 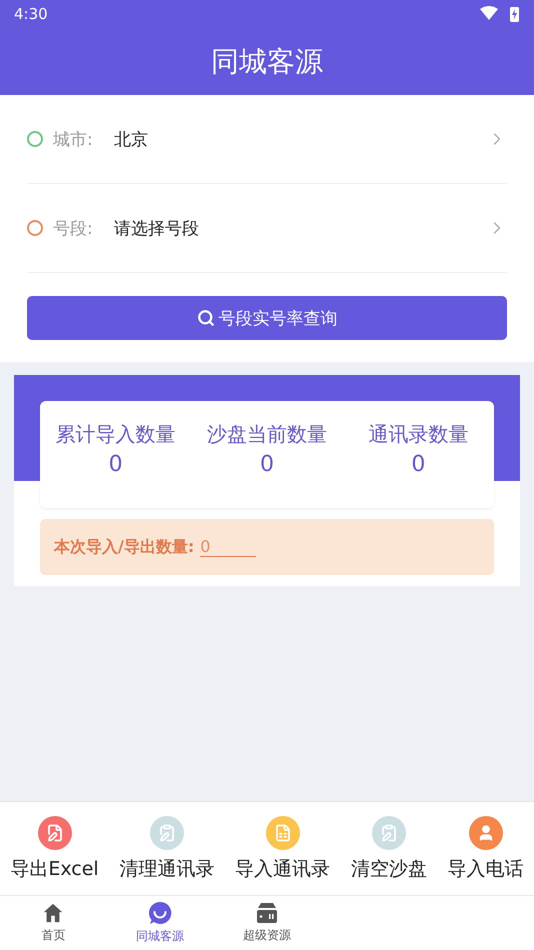 I want to click on action-label: 导入电话, so click(x=486, y=869).